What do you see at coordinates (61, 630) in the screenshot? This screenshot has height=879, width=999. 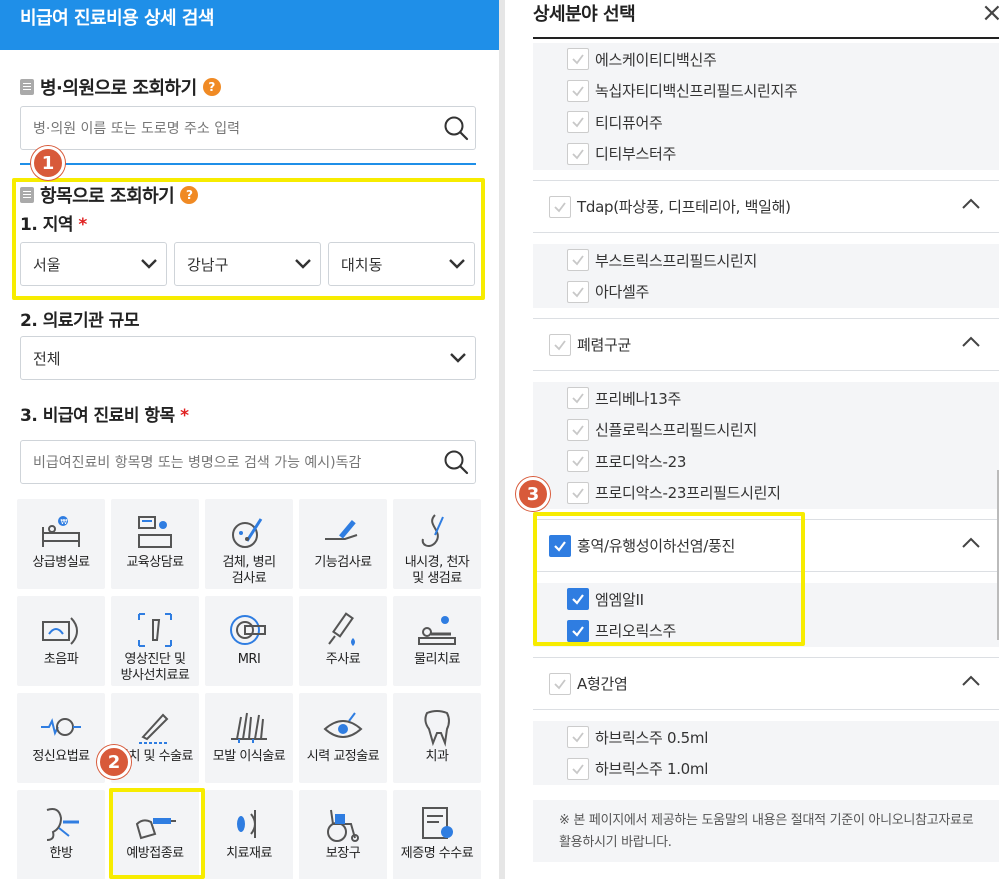 I see `ultrasound-icon` at bounding box center [61, 630].